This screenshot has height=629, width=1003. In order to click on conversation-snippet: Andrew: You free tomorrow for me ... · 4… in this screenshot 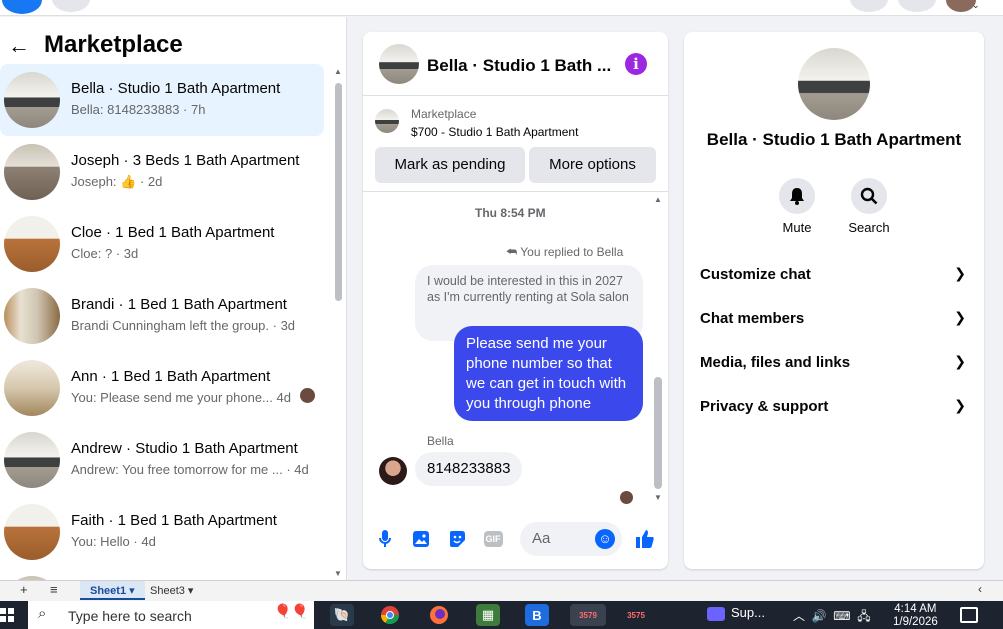, I will do `click(190, 469)`.